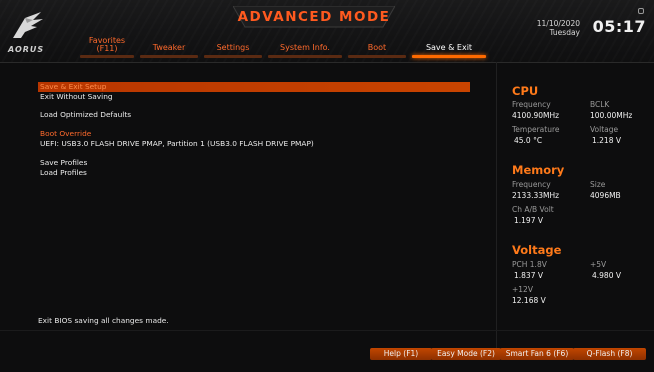 Image resolution: width=654 pixels, height=372 pixels. Describe the element at coordinates (233, 56) in the screenshot. I see `tab-settings-underline` at that location.